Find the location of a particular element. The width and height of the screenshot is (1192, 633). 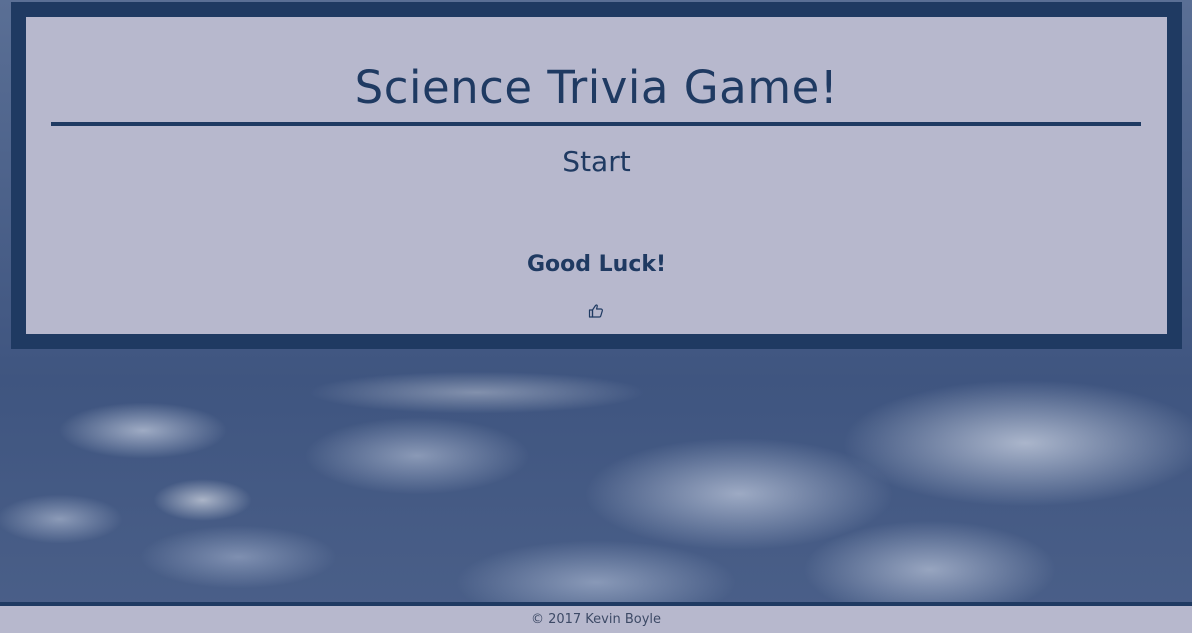

footer: © 2017 Kevin Boyle is located at coordinates (596, 617).